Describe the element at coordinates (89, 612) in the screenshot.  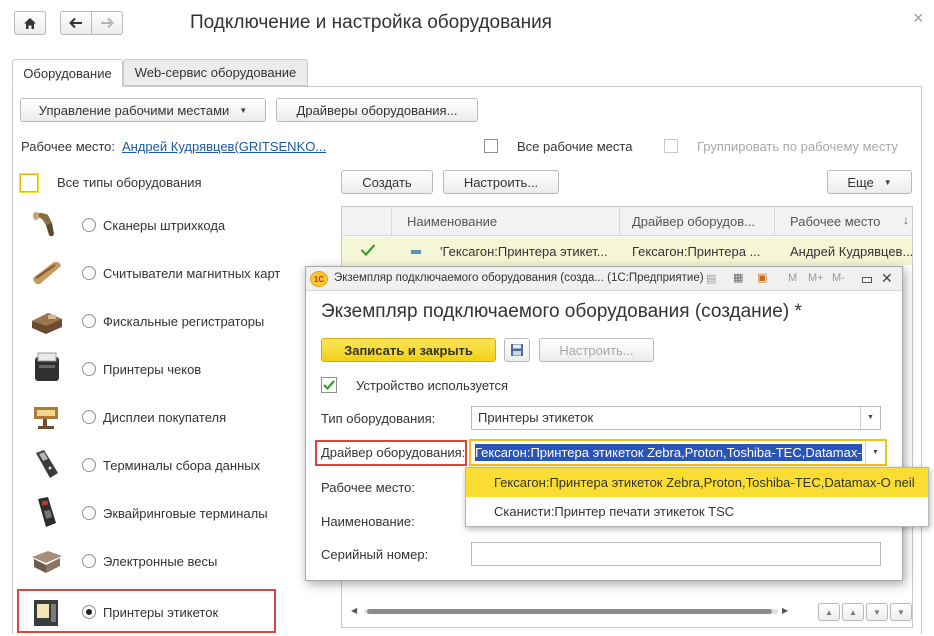
I see `type-radio-label-printers` at that location.